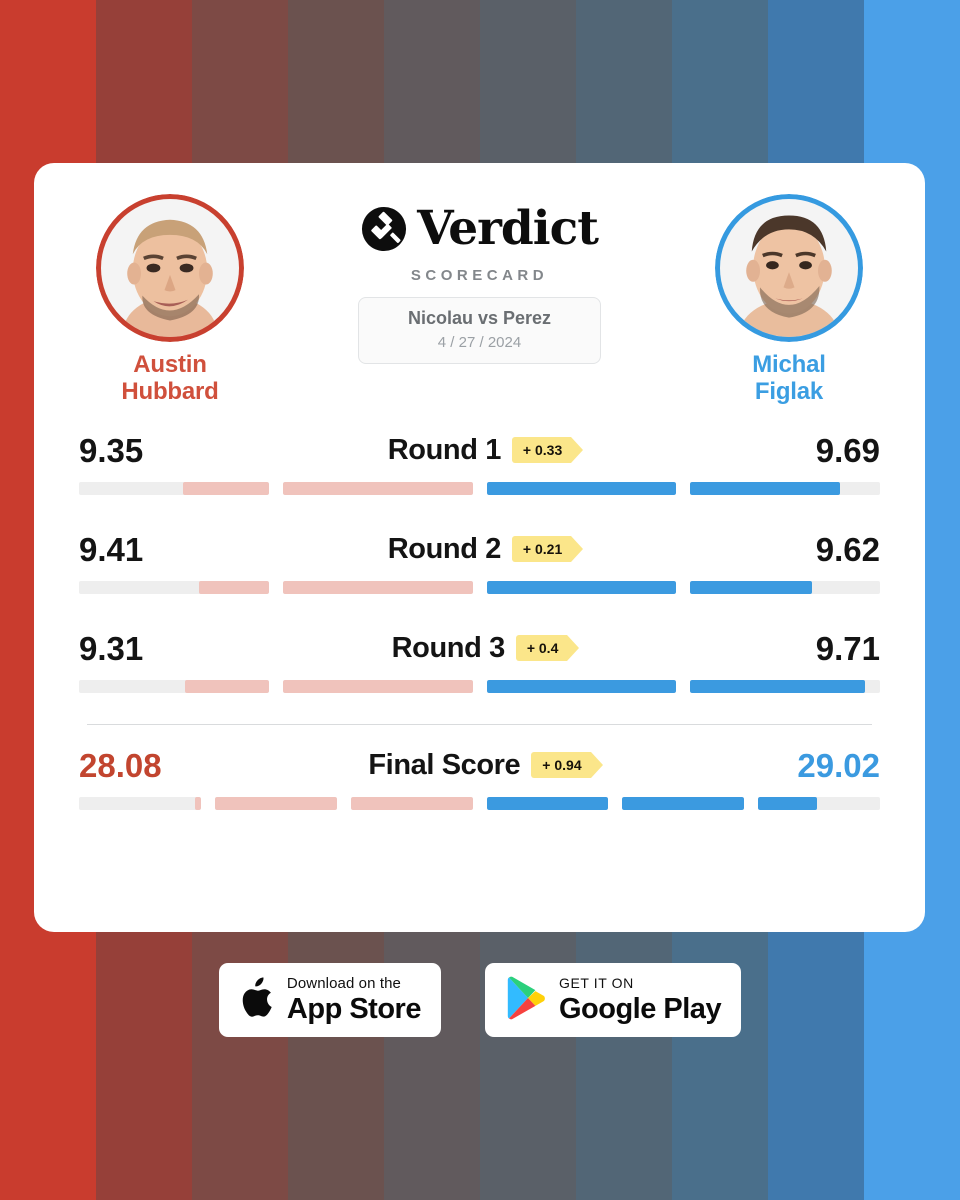 This screenshot has height=1200, width=960. What do you see at coordinates (547, 549) in the screenshot?
I see `margin-badge: + 0.21` at bounding box center [547, 549].